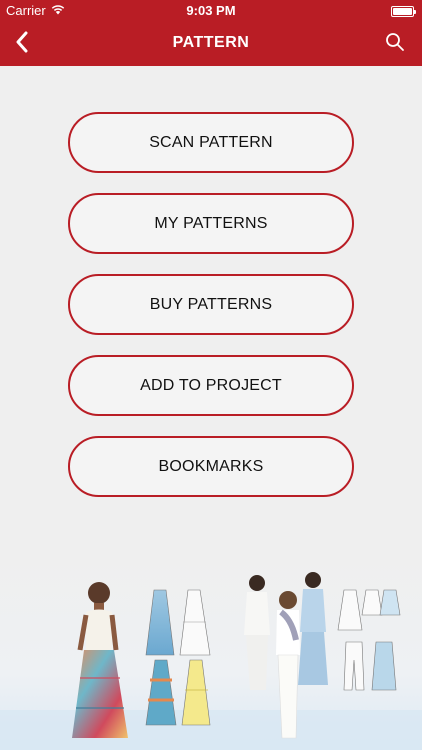 The image size is (422, 750). I want to click on buy-patterns-button: BUY PATTERNS, so click(211, 304).